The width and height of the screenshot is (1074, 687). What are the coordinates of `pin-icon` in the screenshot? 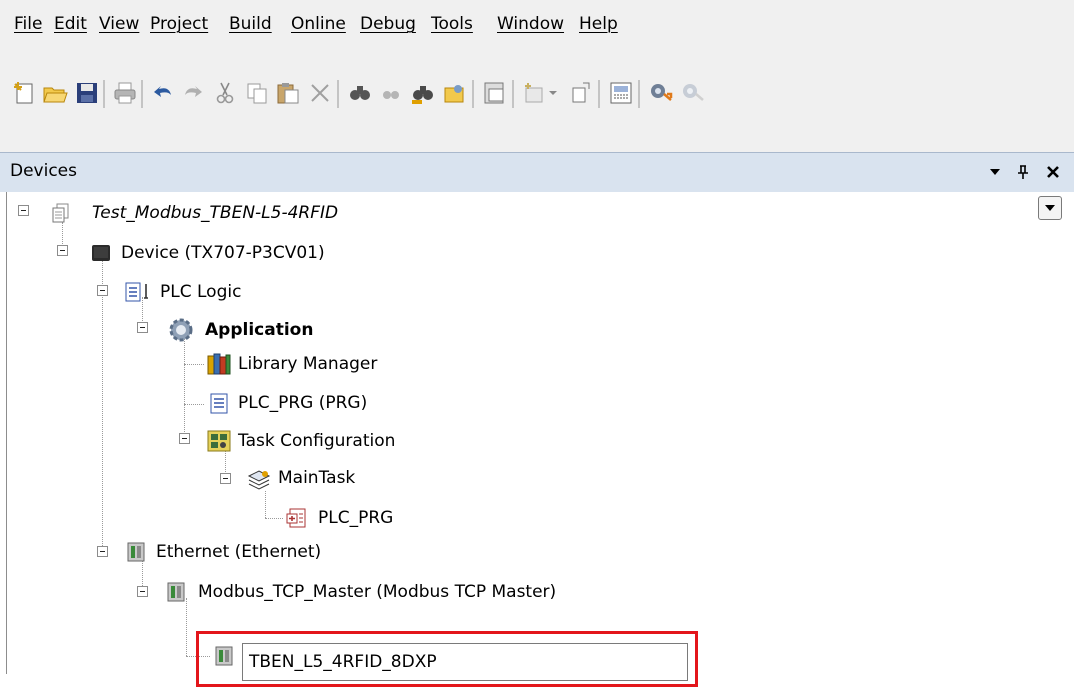 It's located at (1023, 172).